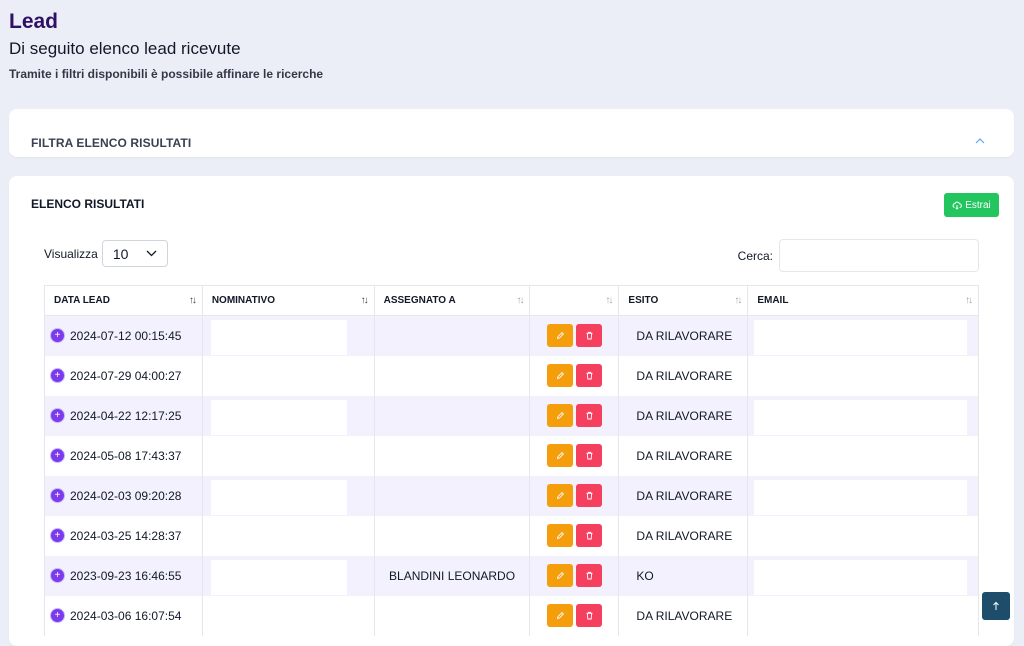 The width and height of the screenshot is (1024, 646). Describe the element at coordinates (574, 300) in the screenshot. I see `column-header-actions: ↑↓` at that location.